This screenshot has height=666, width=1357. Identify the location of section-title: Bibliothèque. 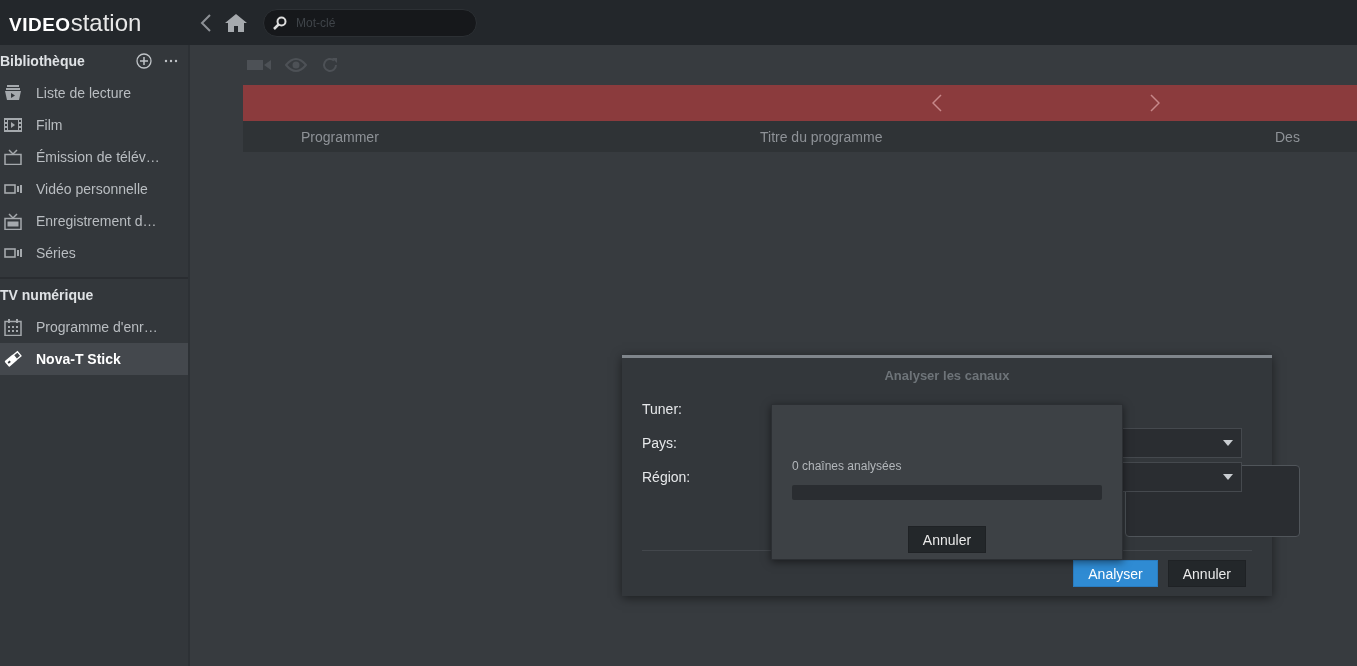
(43, 61).